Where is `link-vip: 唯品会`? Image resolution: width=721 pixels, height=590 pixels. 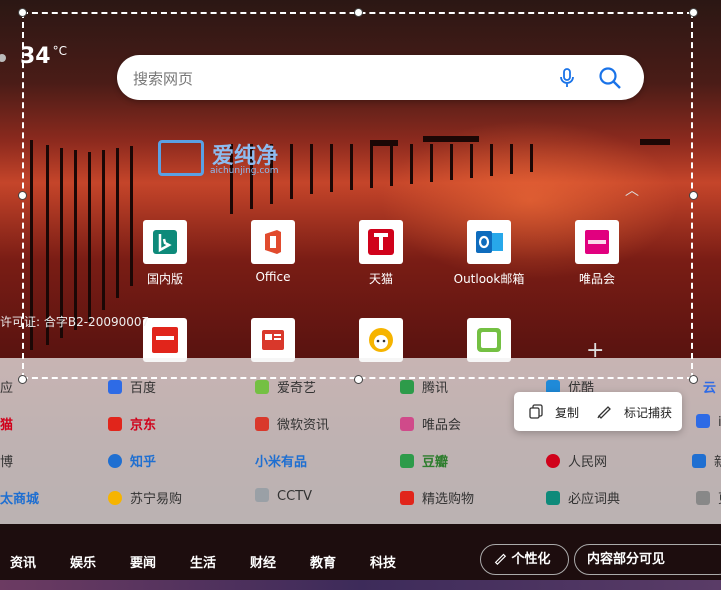 link-vip: 唯品会 is located at coordinates (430, 423).